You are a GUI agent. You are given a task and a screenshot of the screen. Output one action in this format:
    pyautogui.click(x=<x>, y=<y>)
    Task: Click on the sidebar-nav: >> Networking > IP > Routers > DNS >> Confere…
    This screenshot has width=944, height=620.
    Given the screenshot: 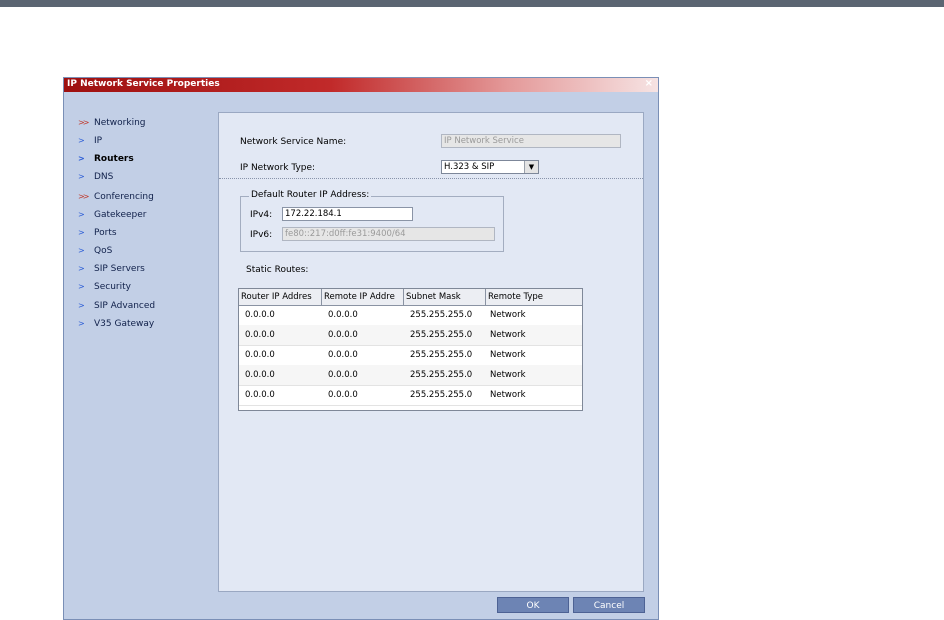 What is the action you would take?
    pyautogui.click(x=140, y=355)
    